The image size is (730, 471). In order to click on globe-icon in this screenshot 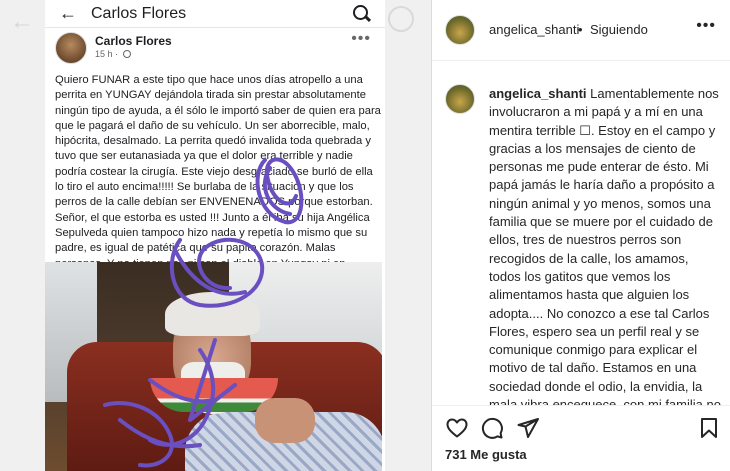, I will do `click(126, 54)`.